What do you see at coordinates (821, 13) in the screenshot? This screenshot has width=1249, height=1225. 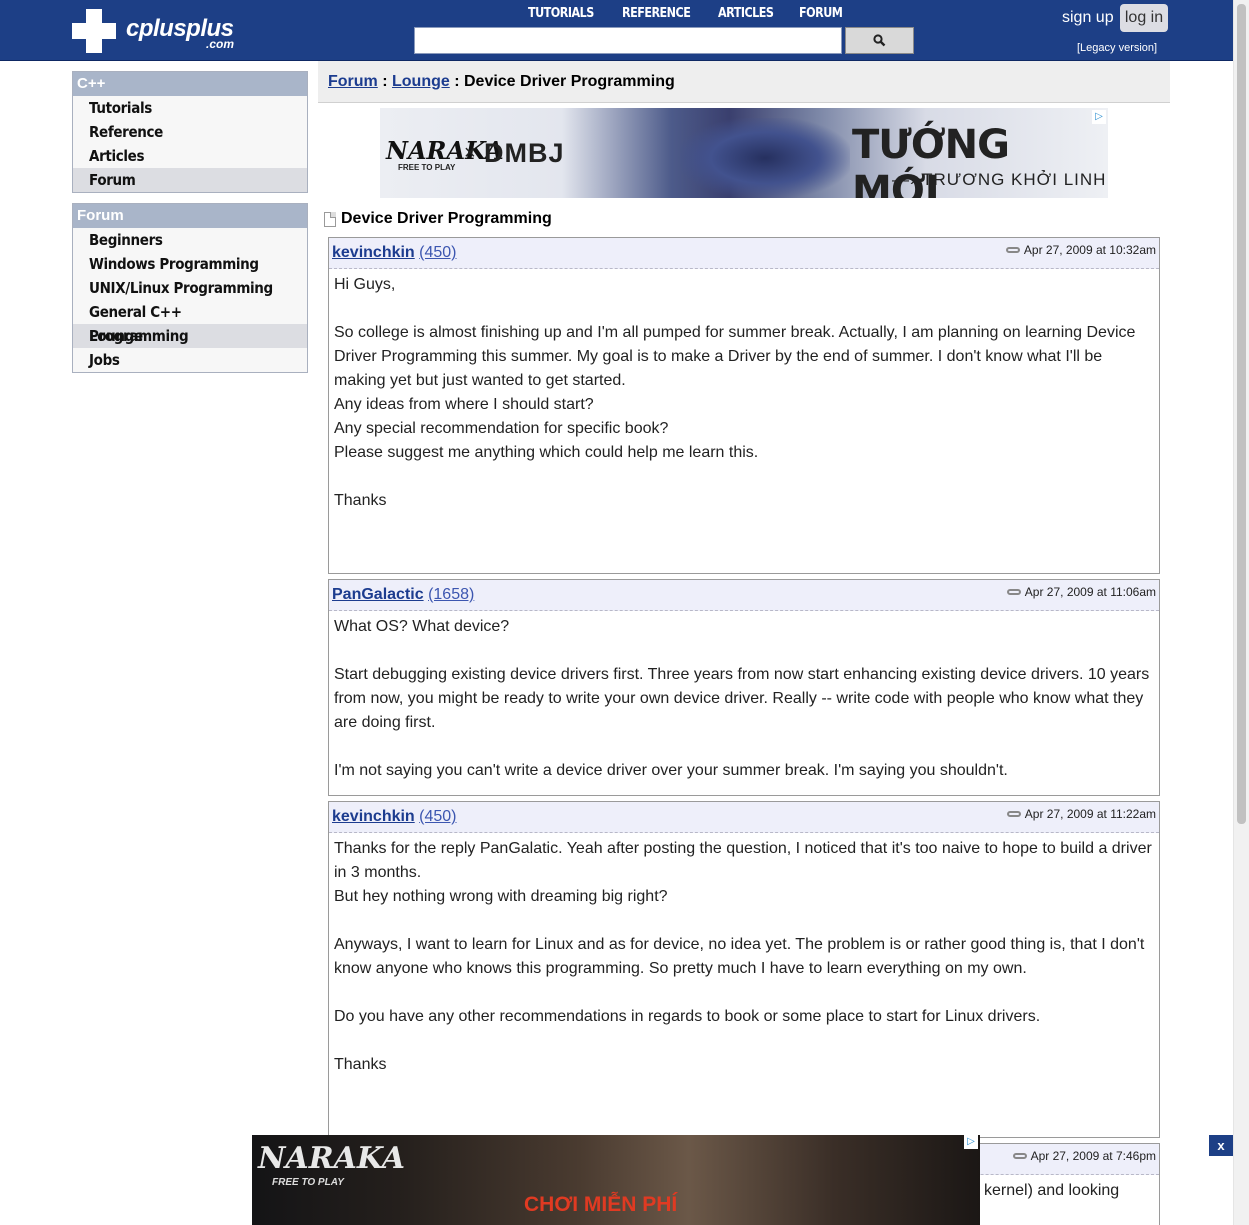 I see `nav-forum: FORUM` at bounding box center [821, 13].